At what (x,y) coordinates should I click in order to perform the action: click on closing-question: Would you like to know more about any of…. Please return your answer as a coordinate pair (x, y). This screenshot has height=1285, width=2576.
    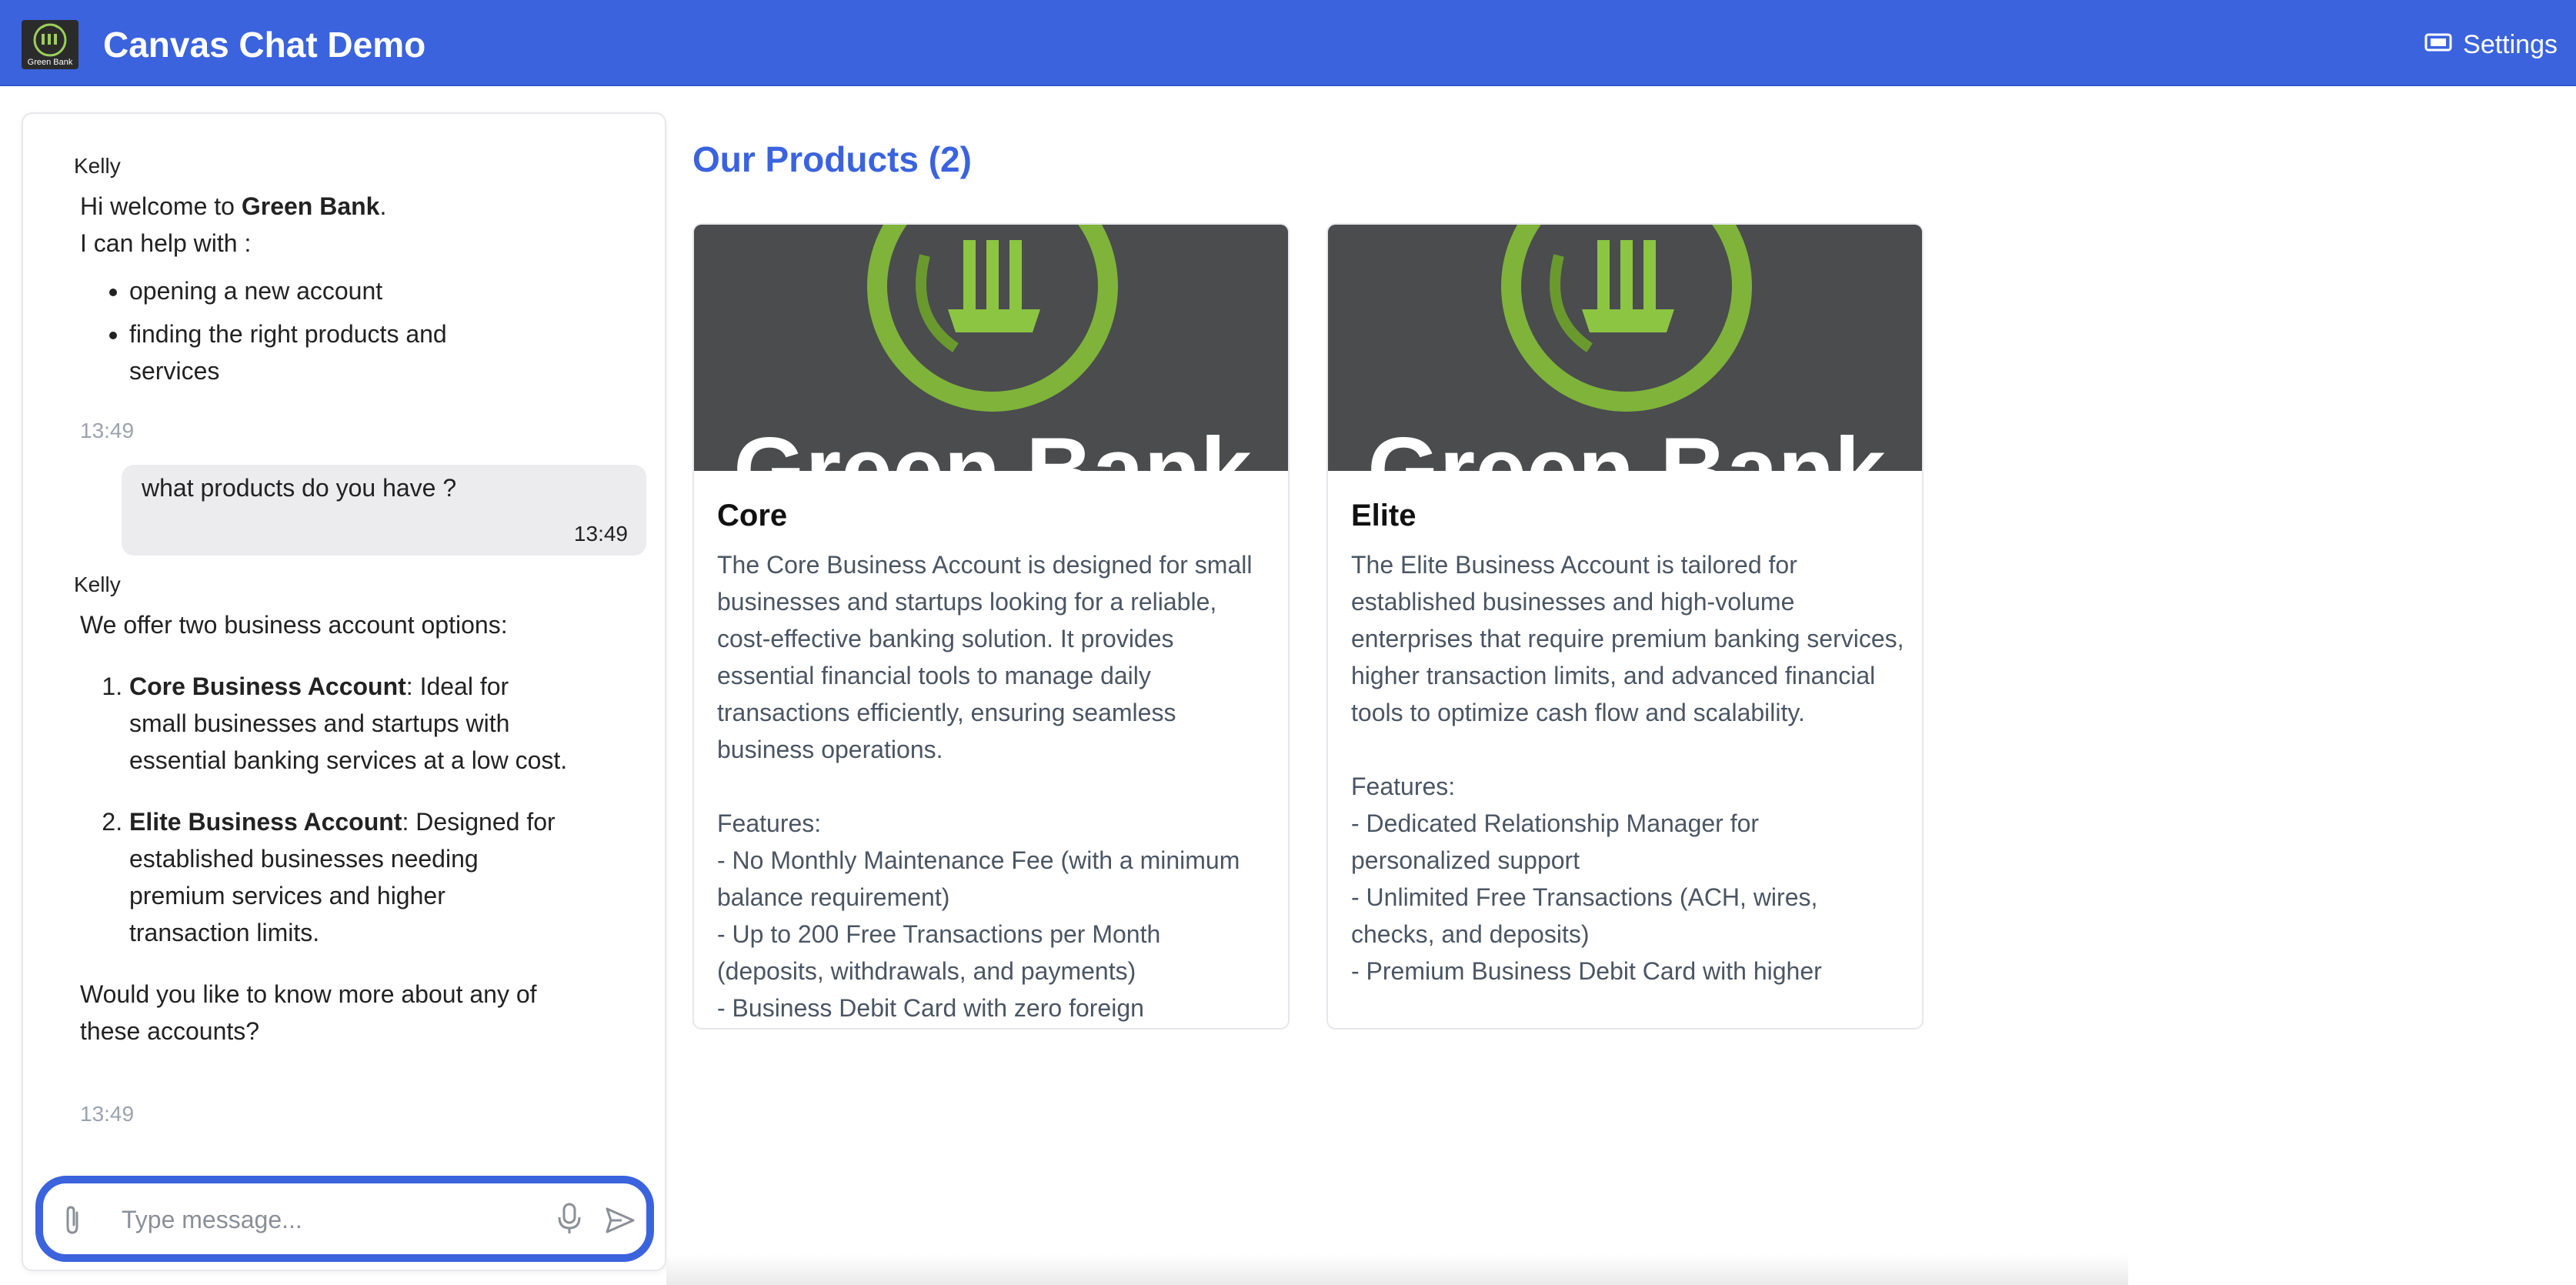
    Looking at the image, I should click on (309, 1013).